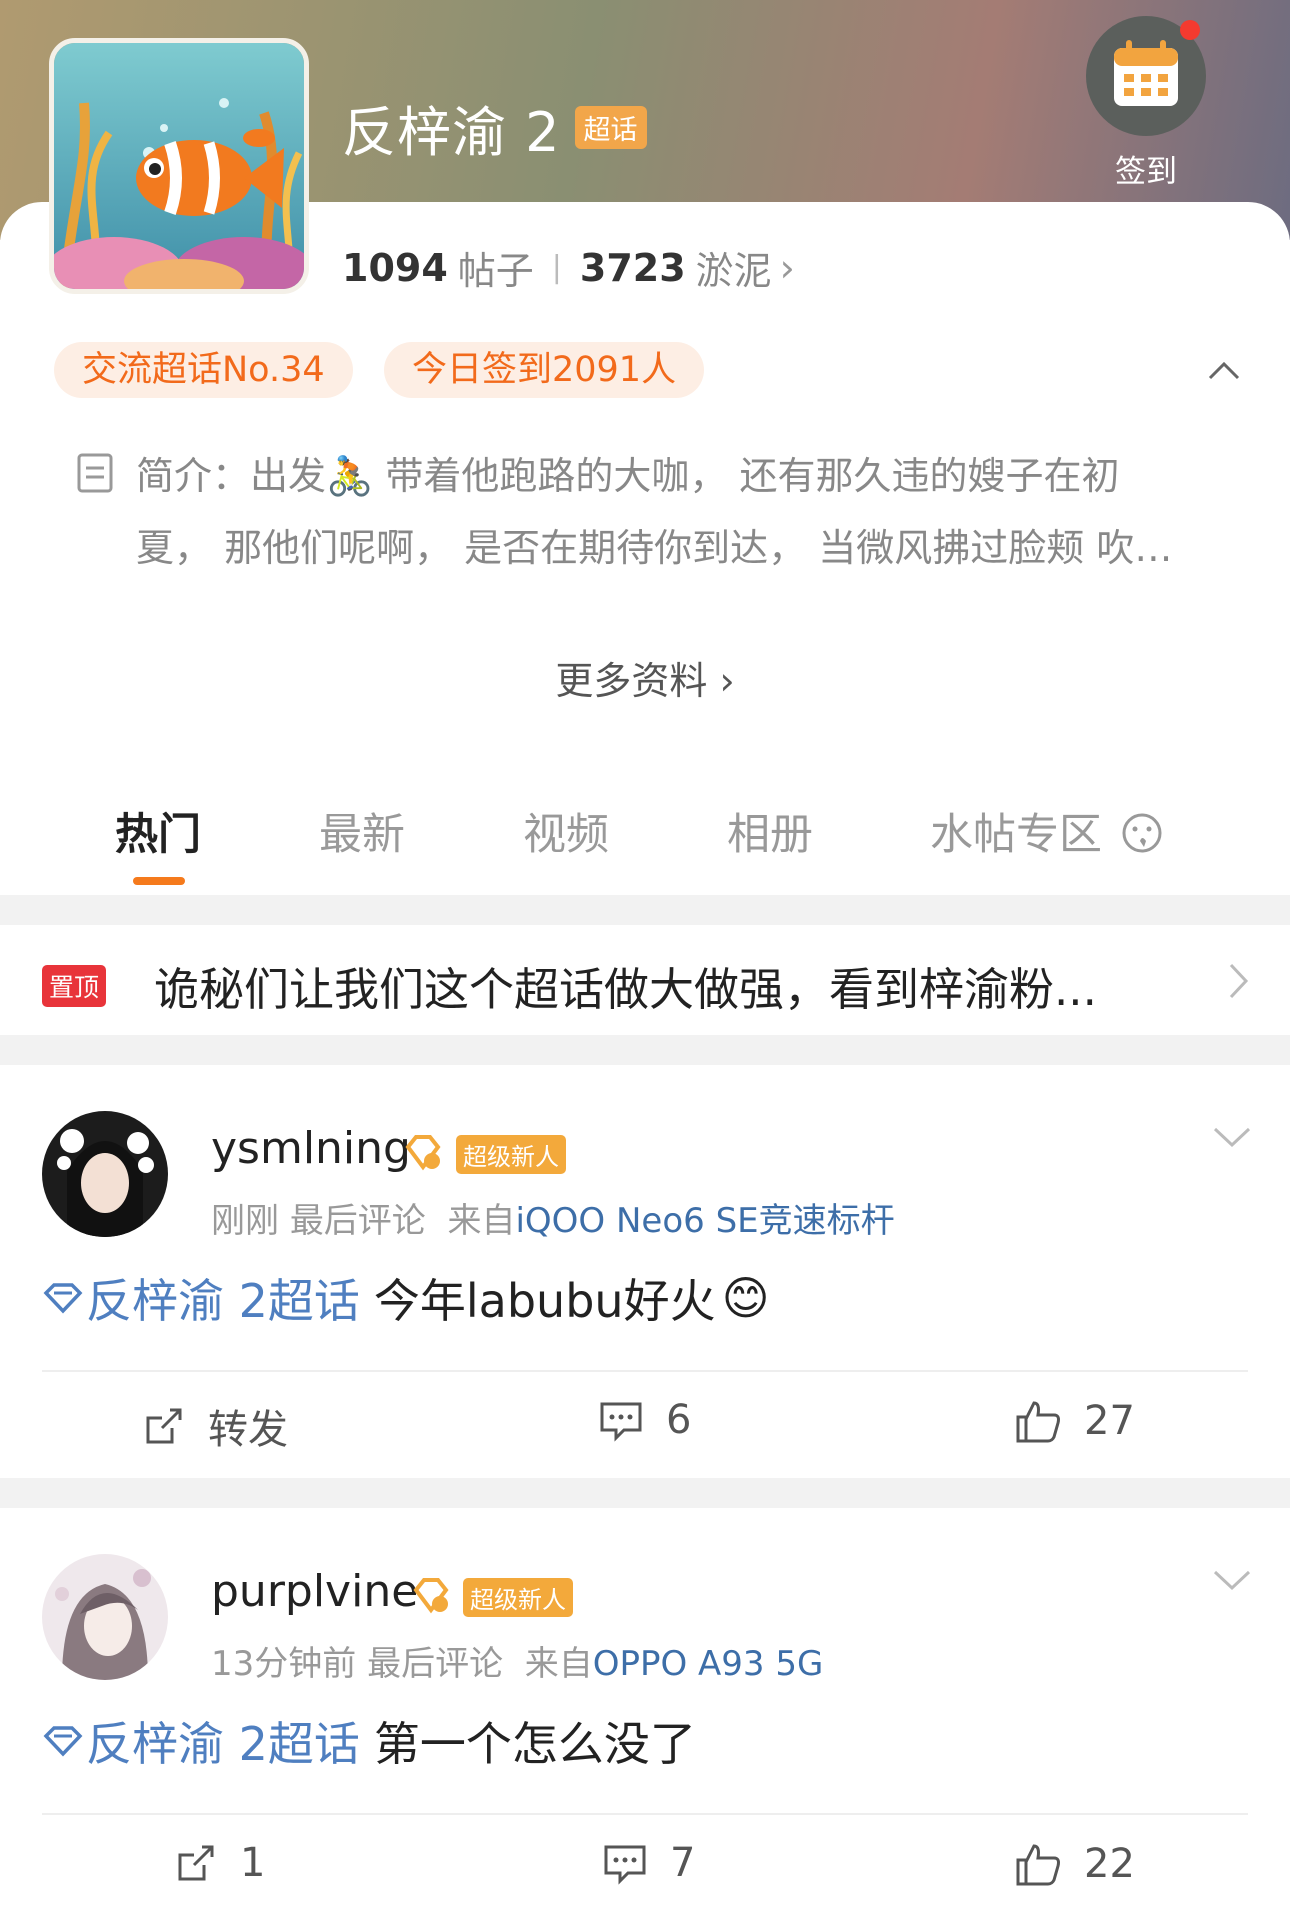 This screenshot has width=1290, height=1923. I want to click on stats-chevron-icon: ›, so click(787, 267).